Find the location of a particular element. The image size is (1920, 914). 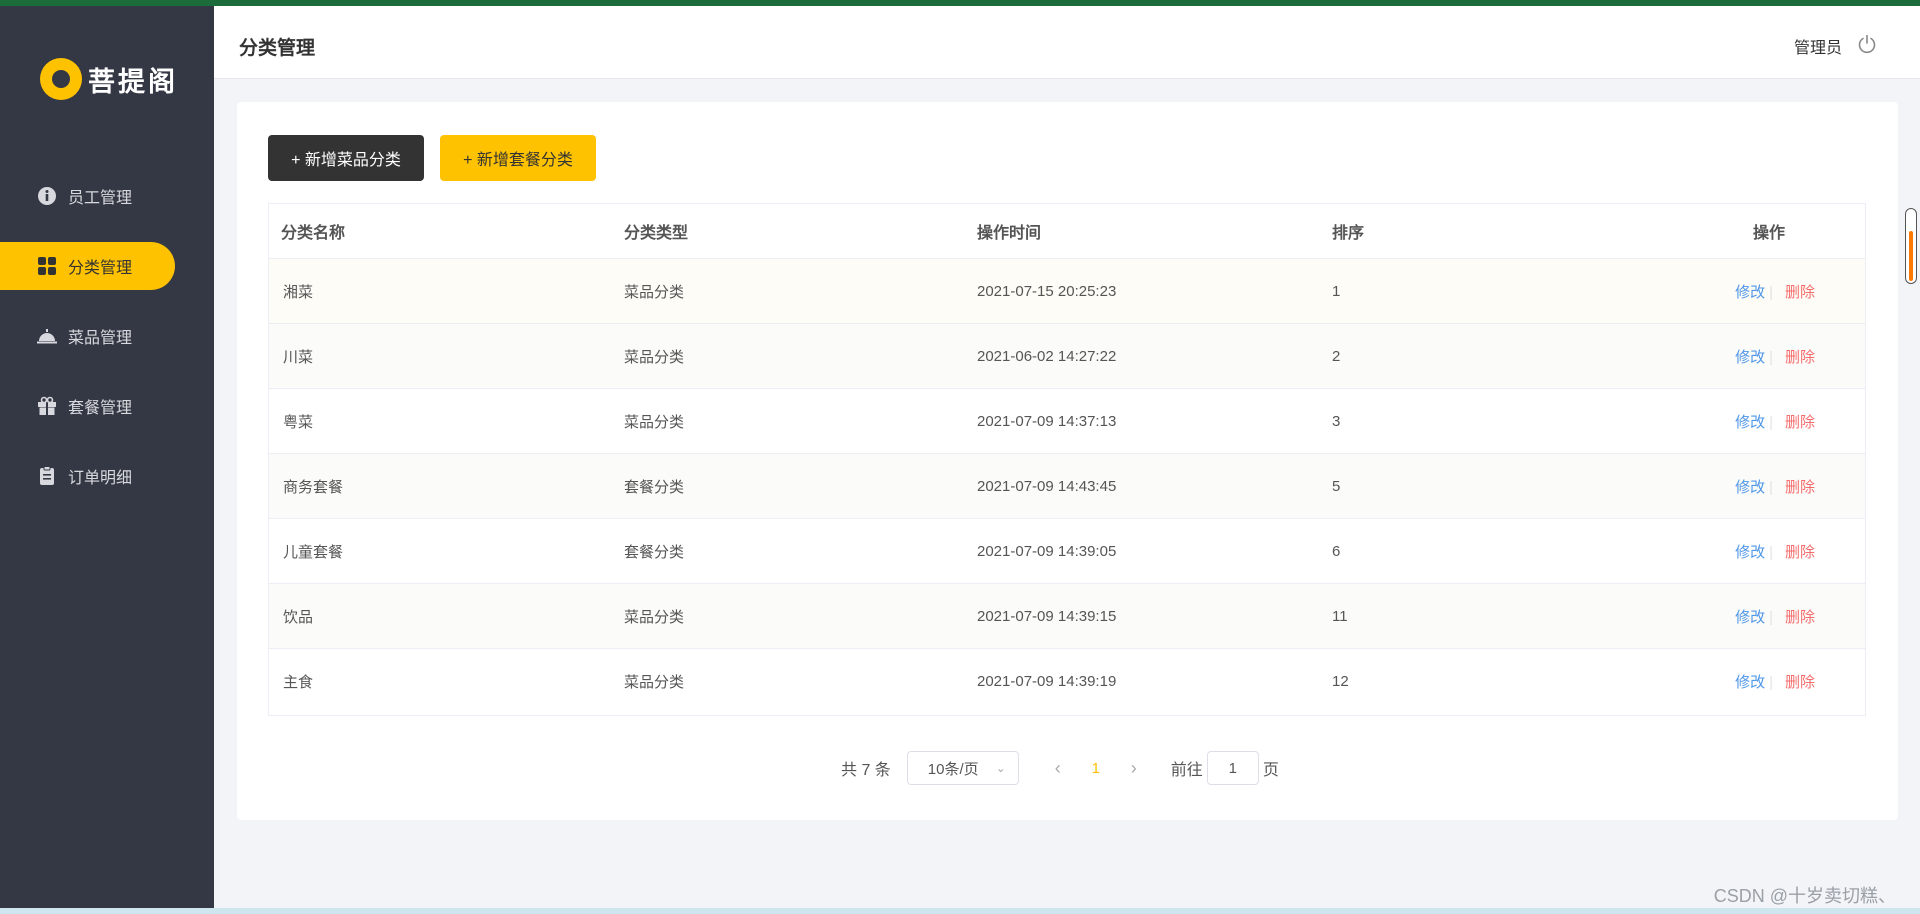

next-page-button: › is located at coordinates (1134, 768).